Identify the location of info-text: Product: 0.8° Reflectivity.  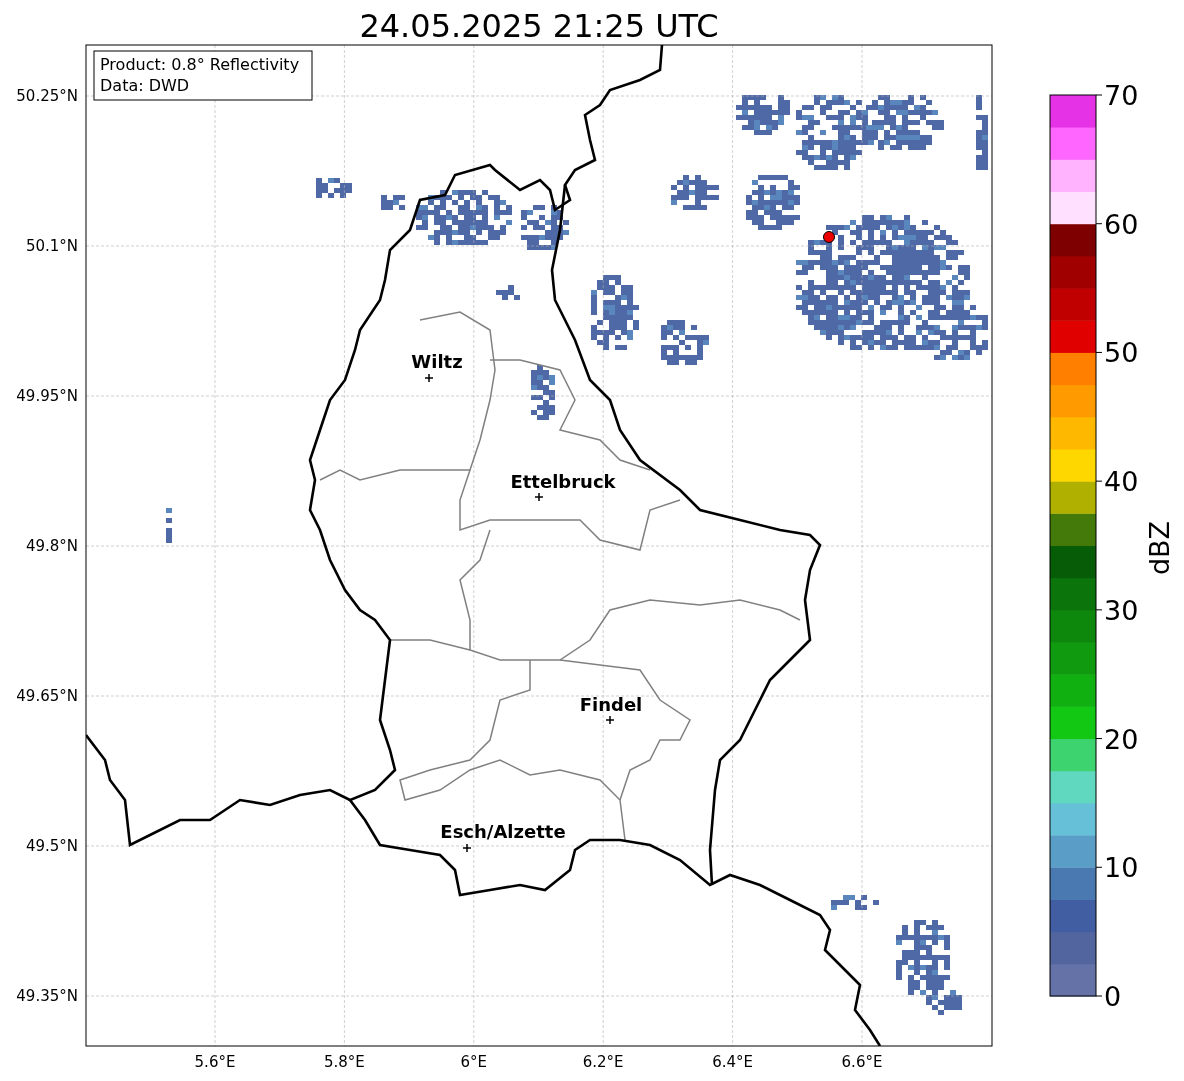
(200, 64).